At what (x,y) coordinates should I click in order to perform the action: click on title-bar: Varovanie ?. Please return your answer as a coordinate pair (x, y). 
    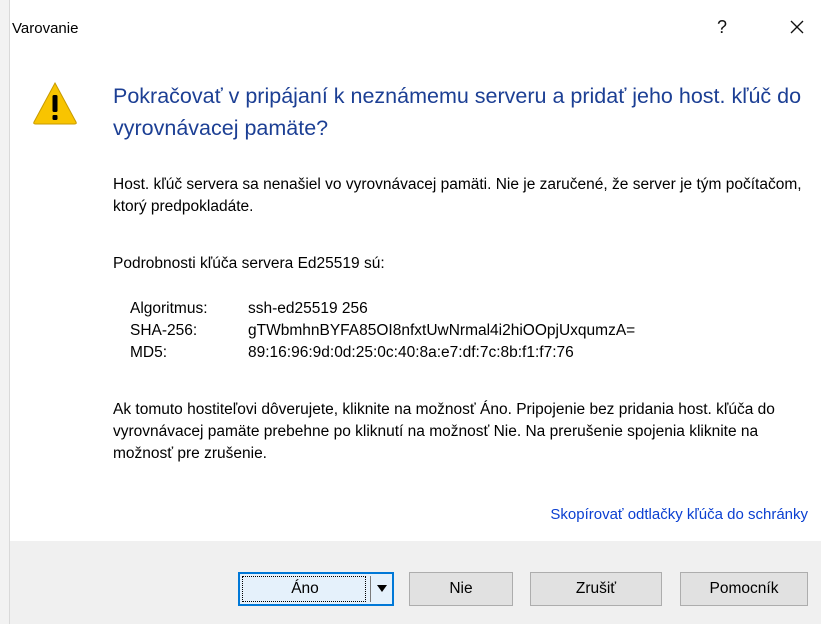
    Looking at the image, I should click on (415, 24).